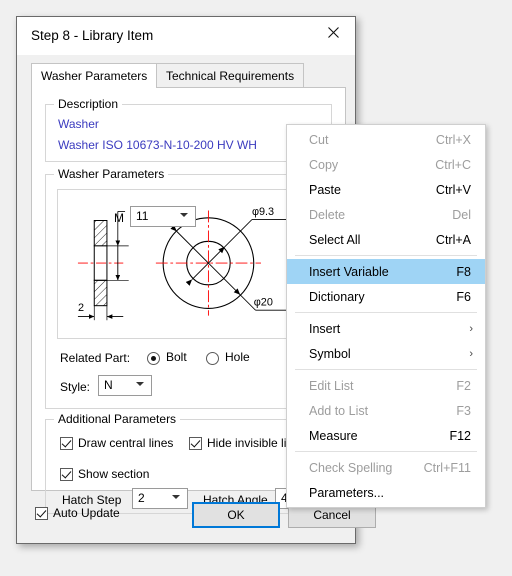 The image size is (512, 576). I want to click on menu-item-label: Measure, so click(333, 435).